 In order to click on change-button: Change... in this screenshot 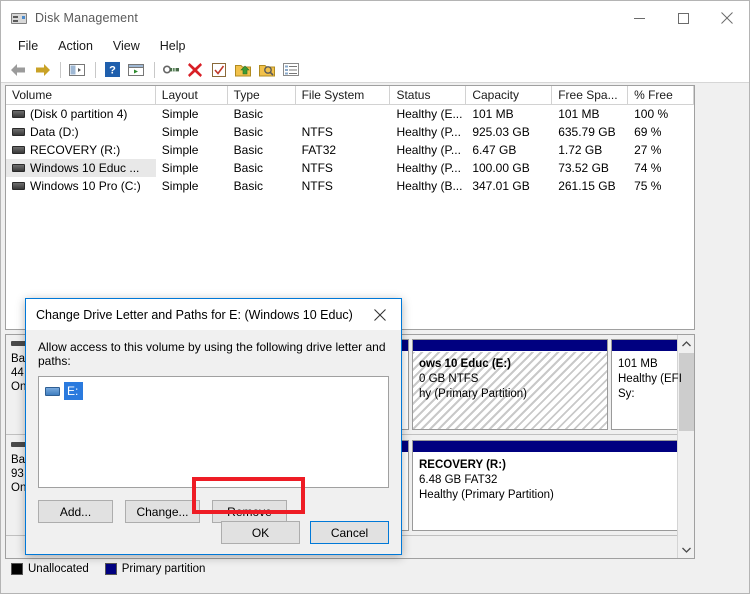, I will do `click(162, 511)`.